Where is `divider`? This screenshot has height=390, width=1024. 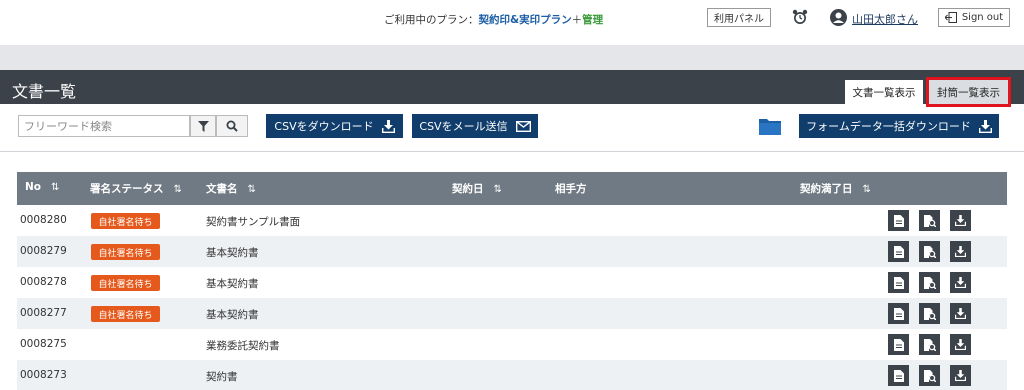
divider is located at coordinates (512, 151).